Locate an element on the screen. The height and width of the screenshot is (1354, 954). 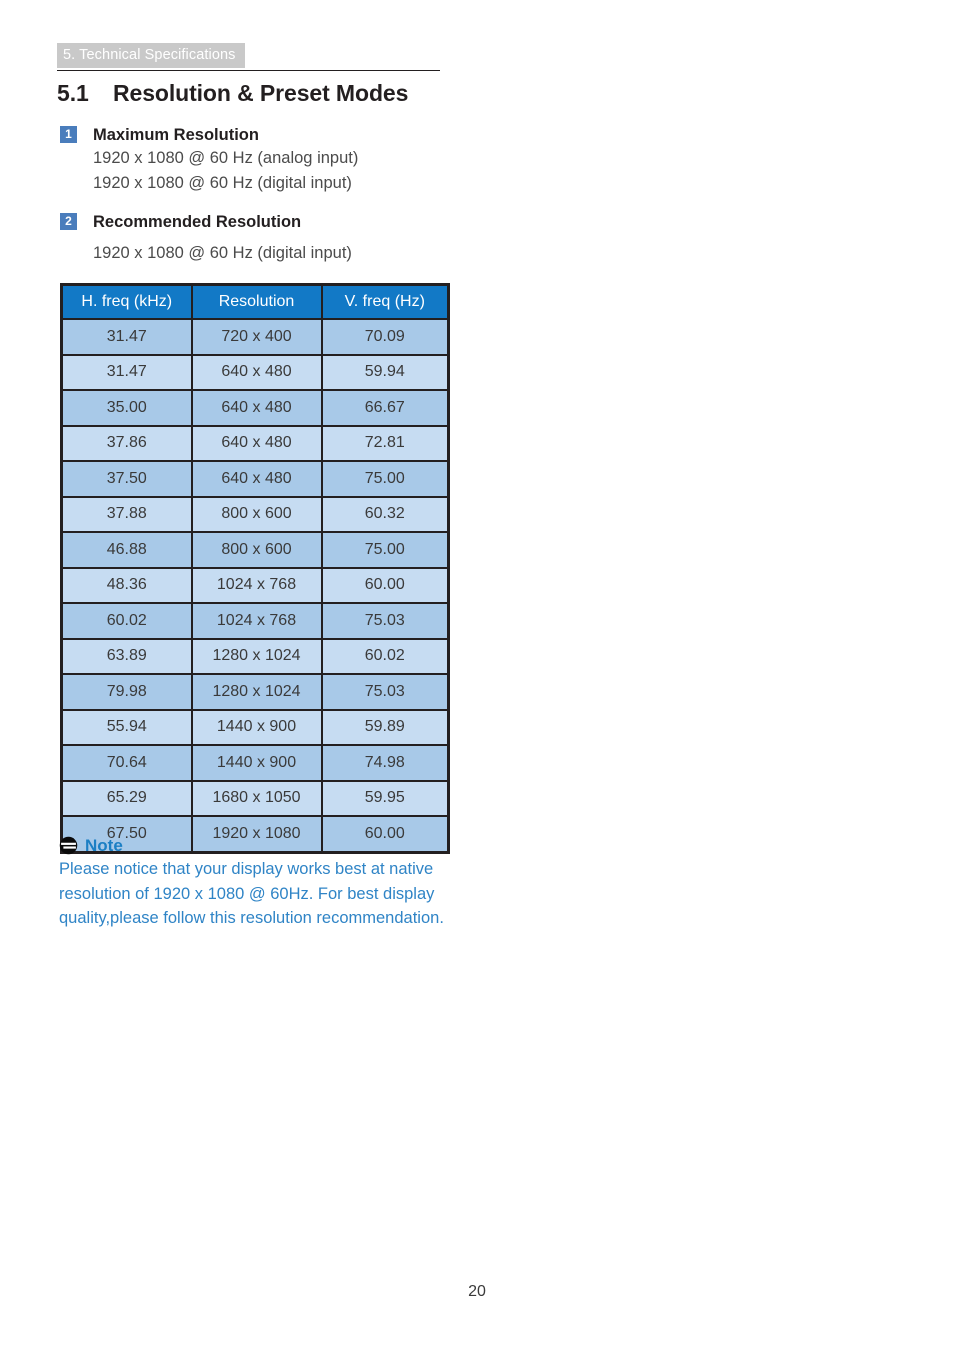
table-row: 65.29 1680 x 1050 59.95 is located at coordinates (255, 798).